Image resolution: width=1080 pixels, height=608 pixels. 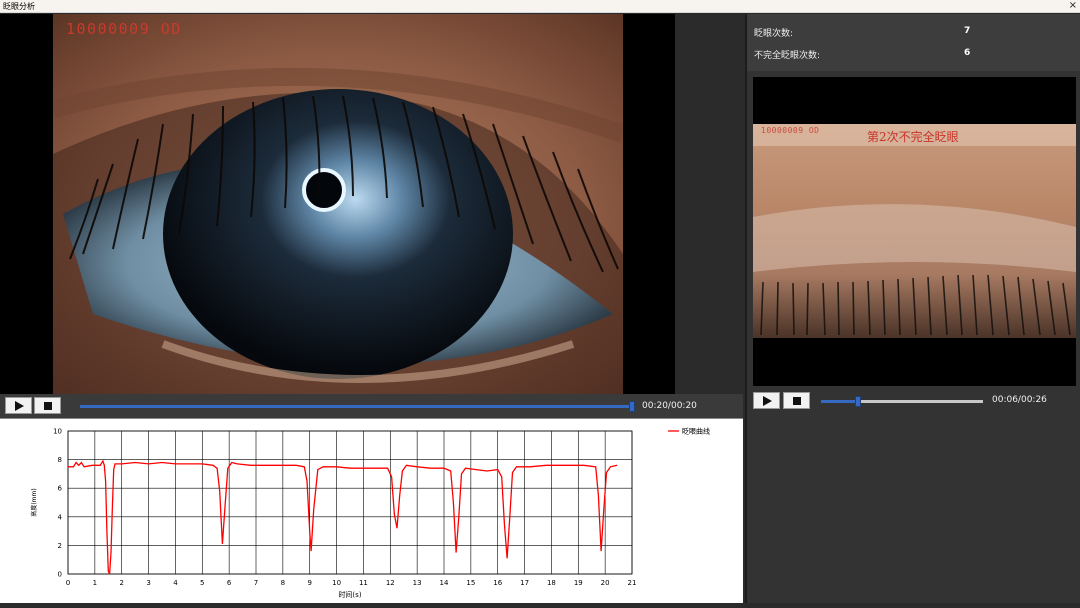 I want to click on x-tick-label: 4, so click(x=175, y=583).